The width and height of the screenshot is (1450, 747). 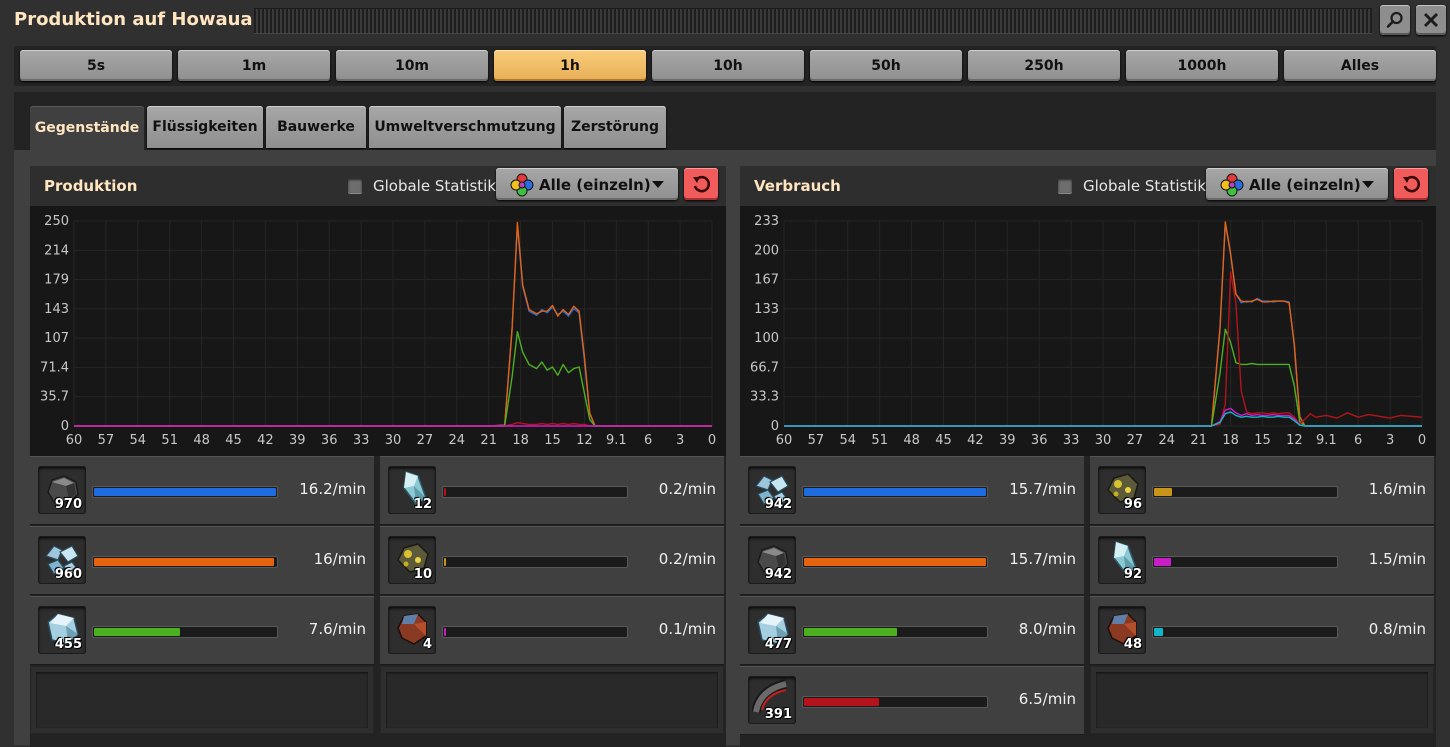 I want to click on item-count: 970, so click(x=68, y=504).